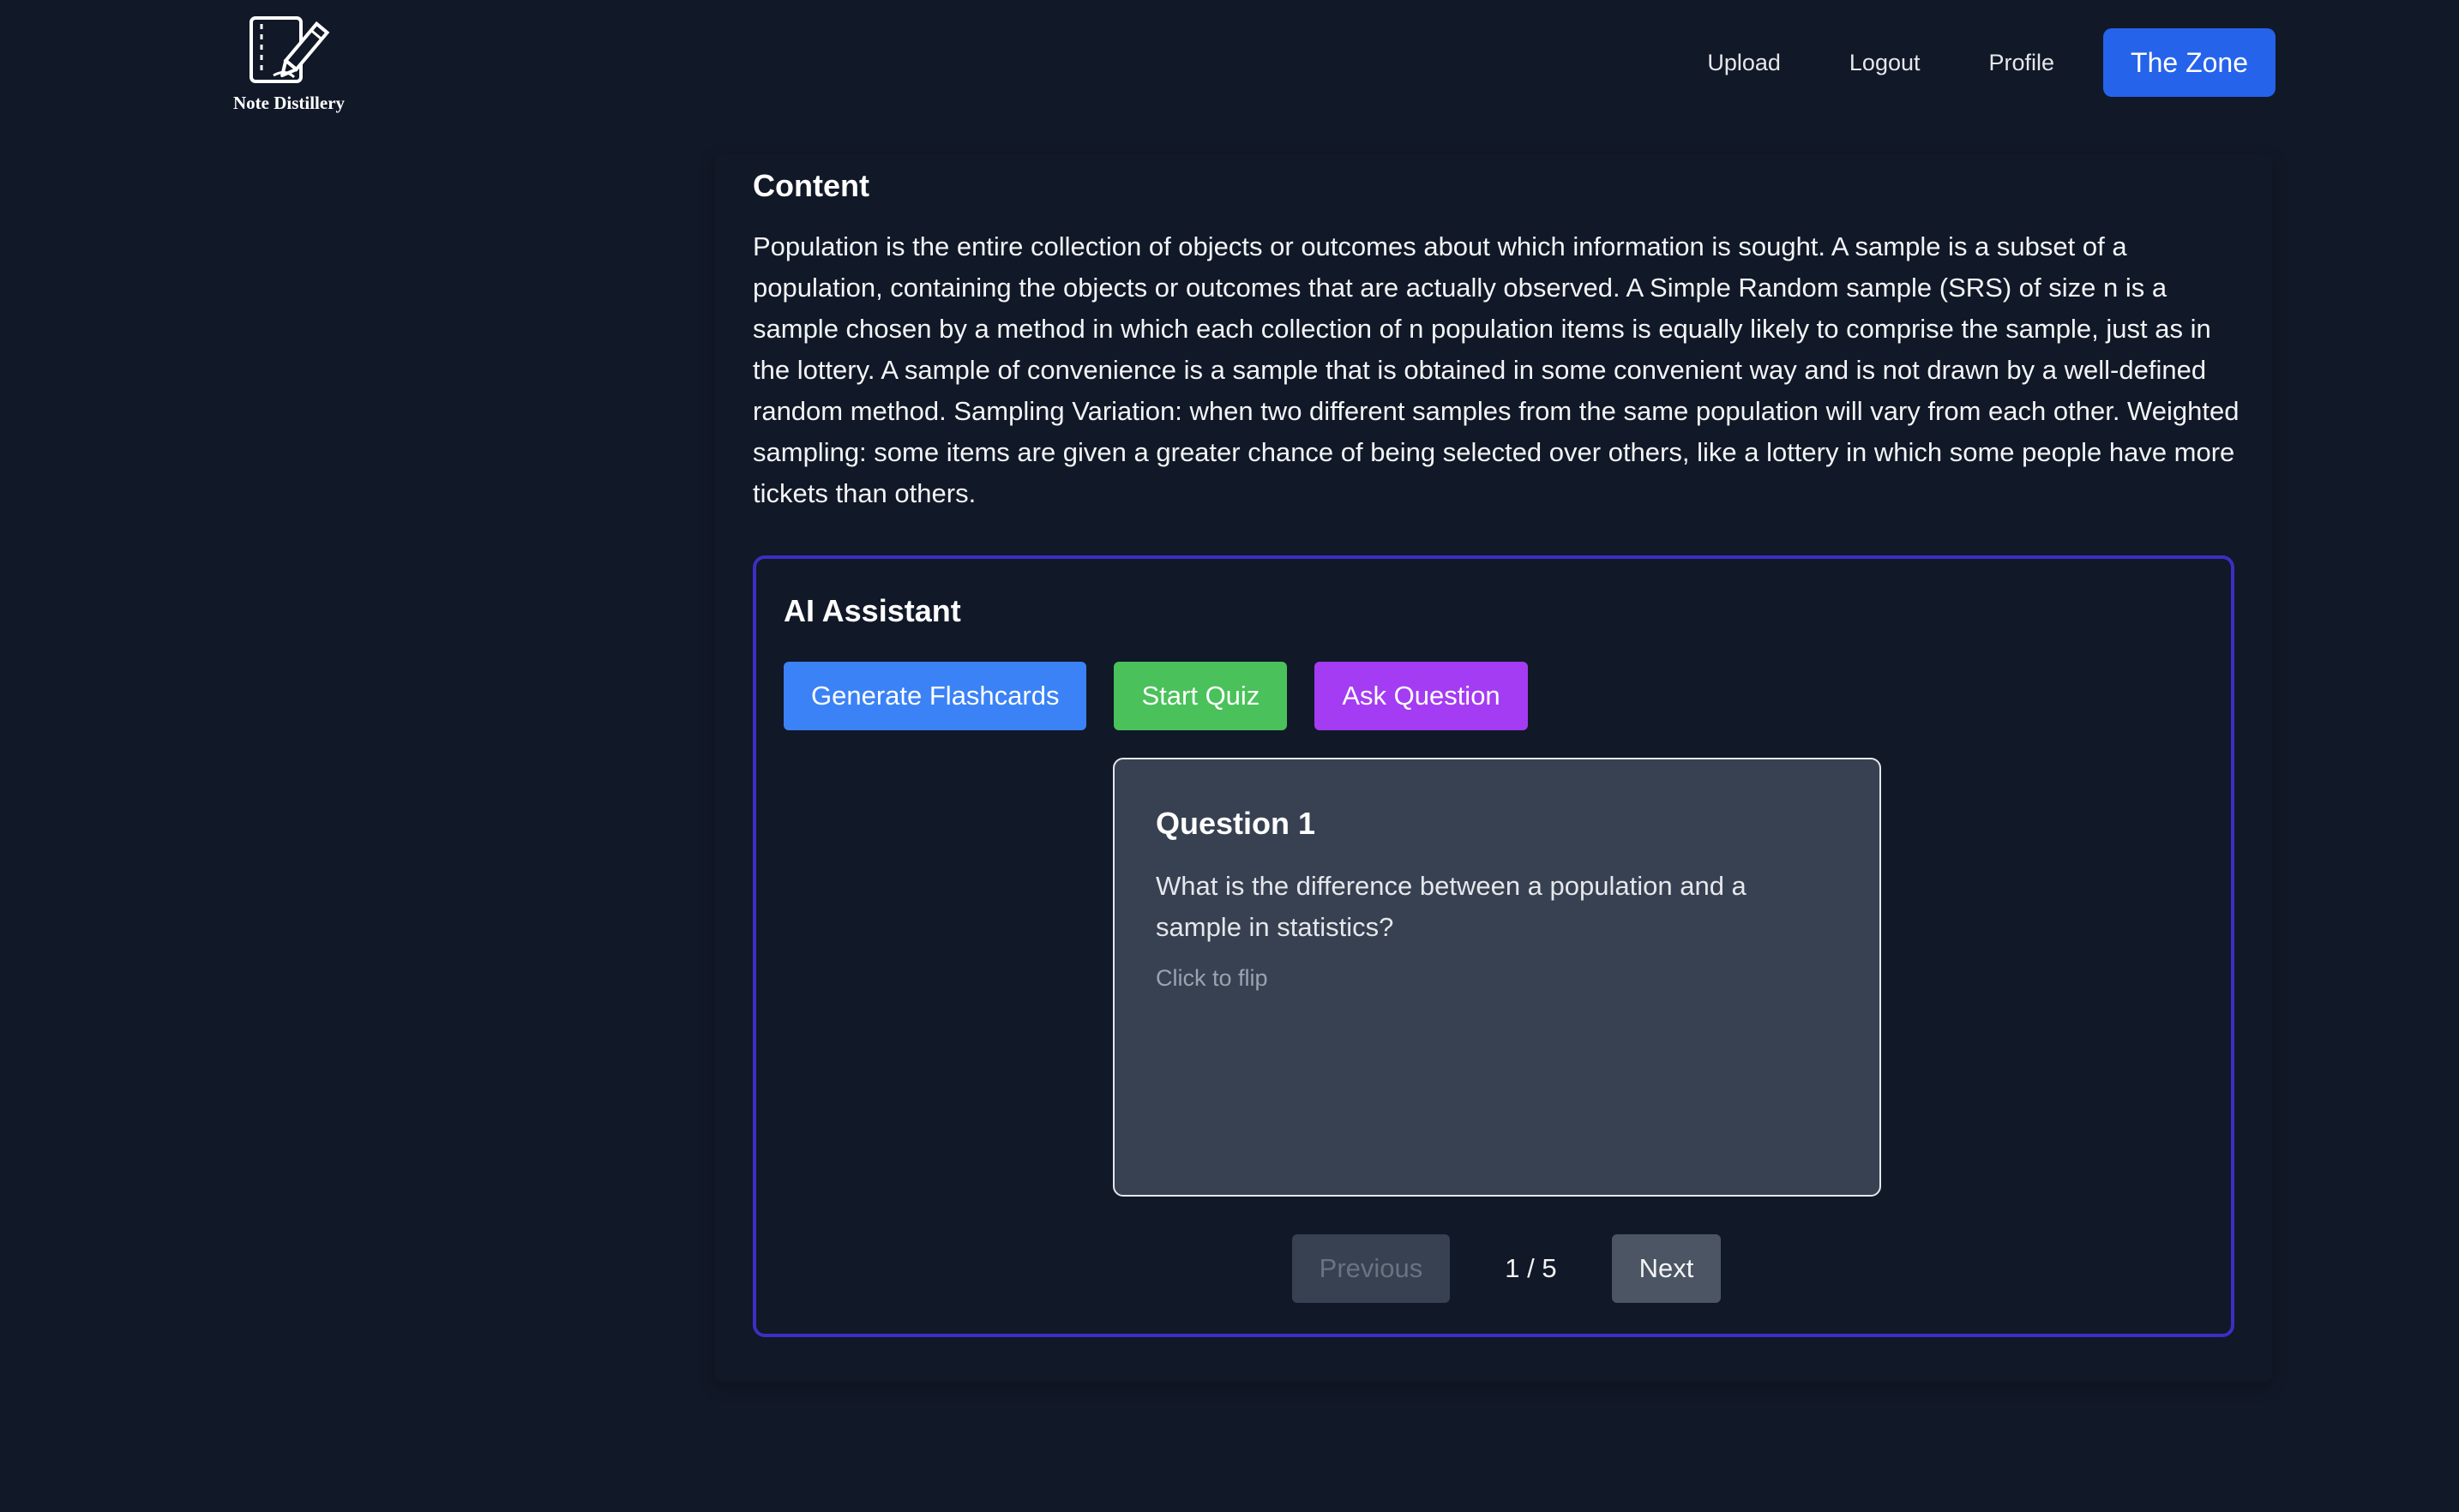 The width and height of the screenshot is (2459, 1512). Describe the element at coordinates (1744, 63) in the screenshot. I see `nav-upload-link: Upload` at that location.